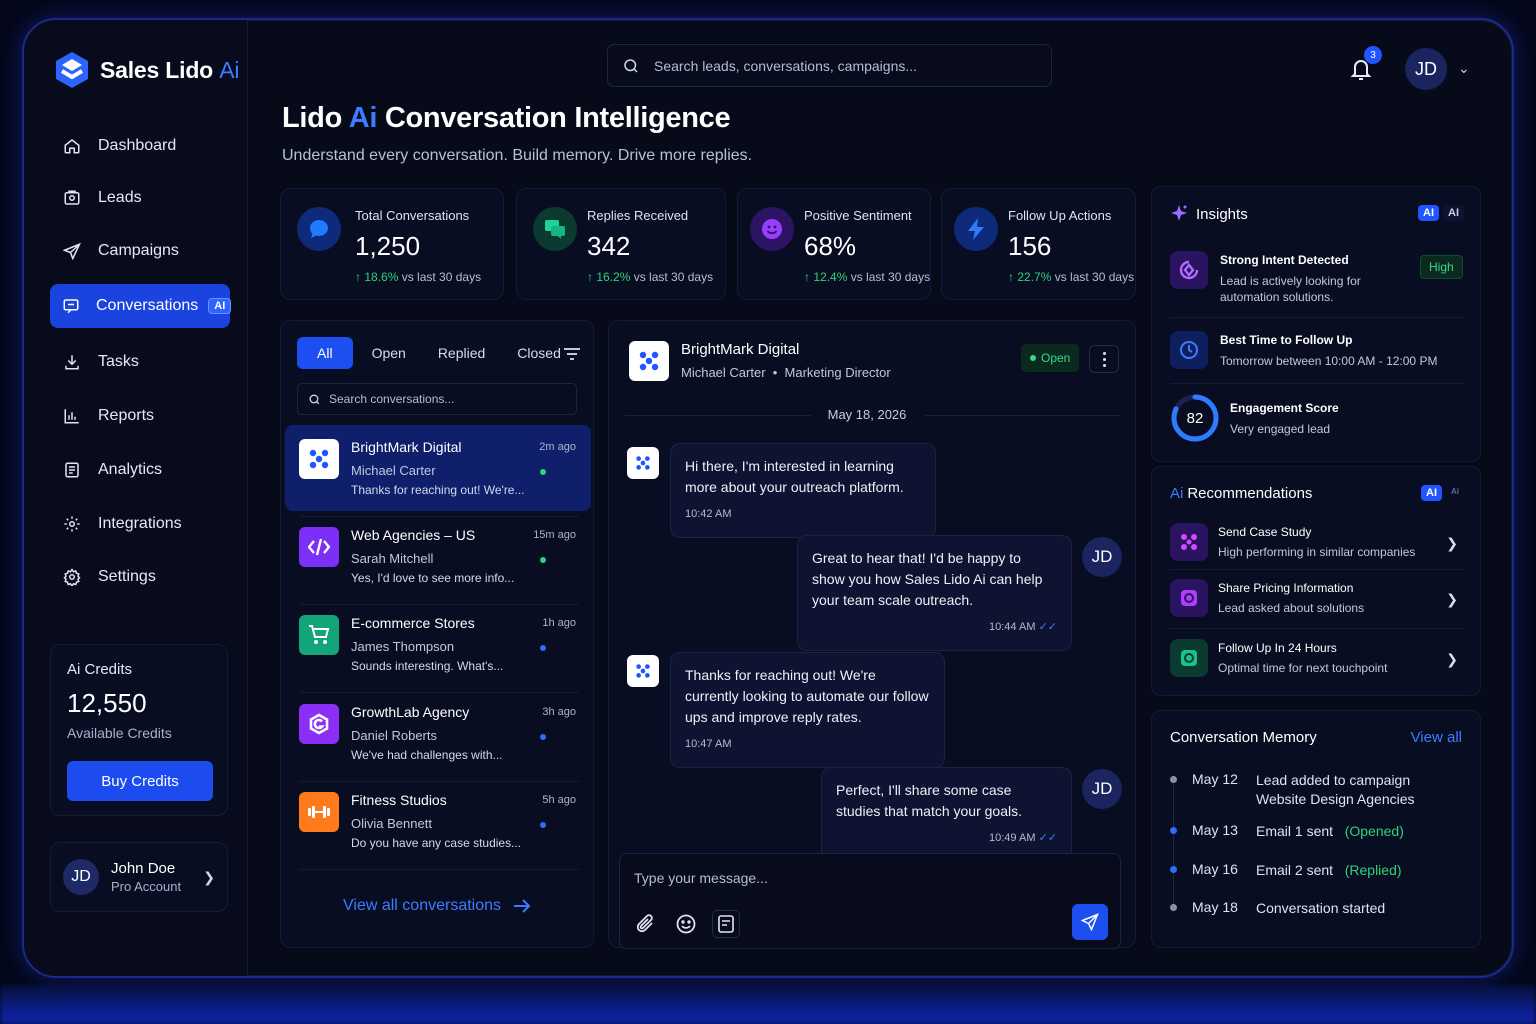 Image resolution: width=1536 pixels, height=1024 pixels. What do you see at coordinates (392, 558) in the screenshot?
I see `conversation-person: Sarah Mitchell` at bounding box center [392, 558].